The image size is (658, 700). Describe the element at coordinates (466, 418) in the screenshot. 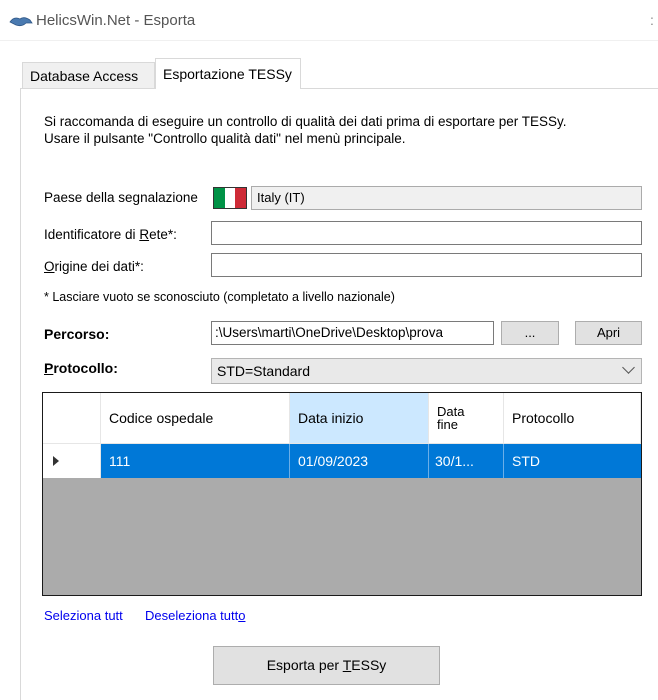

I see `column-header: Data fine` at that location.